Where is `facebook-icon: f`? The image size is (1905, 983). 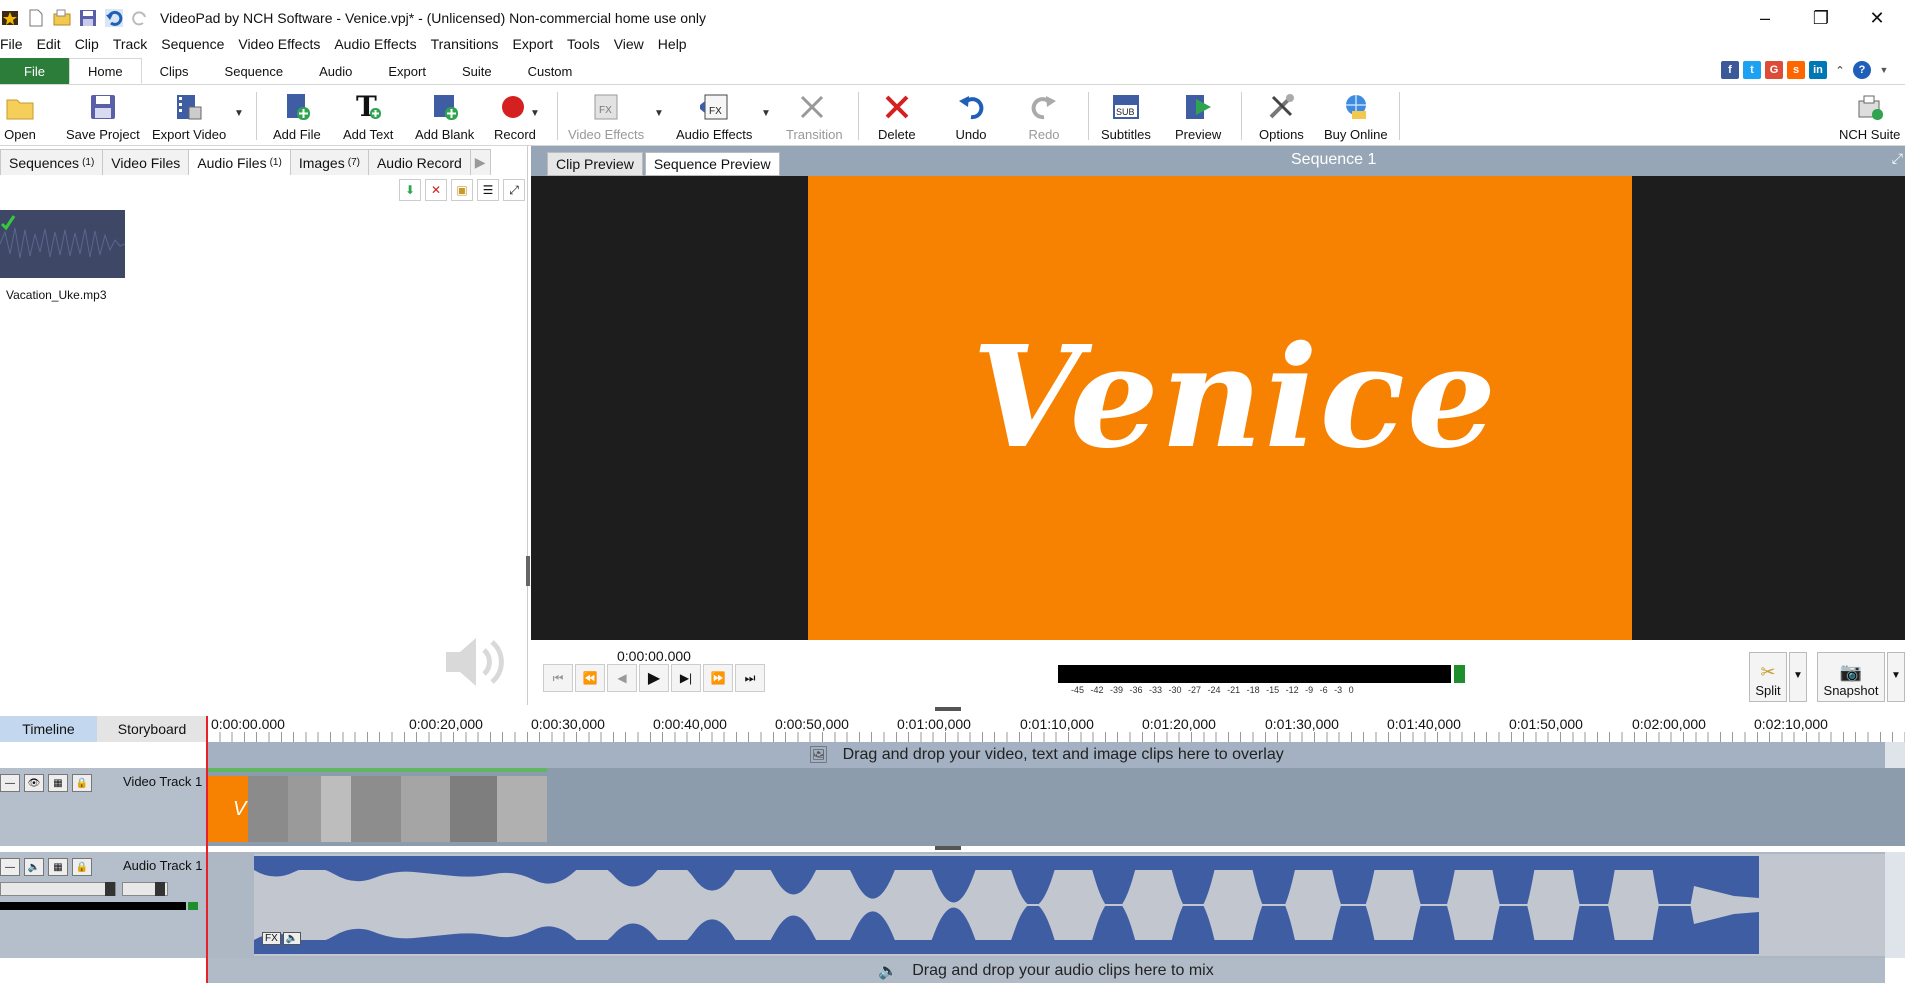 facebook-icon: f is located at coordinates (1730, 70).